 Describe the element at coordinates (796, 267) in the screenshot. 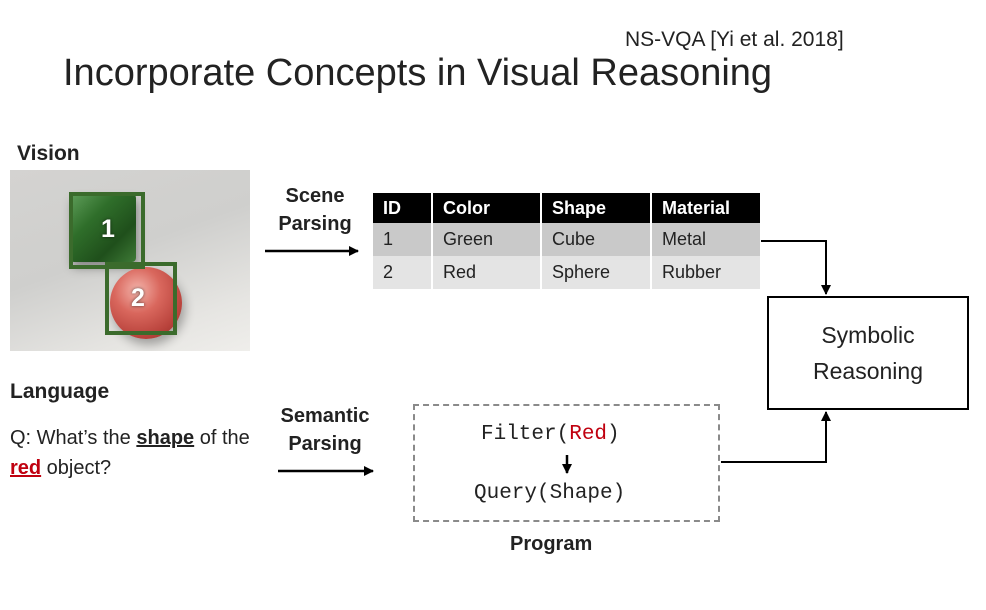

I see `table-to-reasoning-arrow` at that location.